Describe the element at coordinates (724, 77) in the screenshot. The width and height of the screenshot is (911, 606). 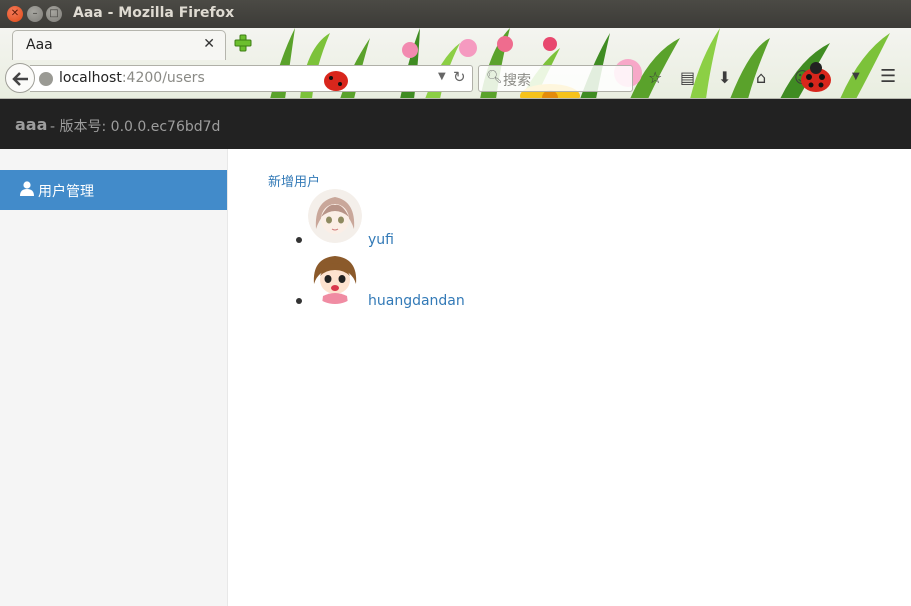
I see `download-icon: ⬇` at that location.